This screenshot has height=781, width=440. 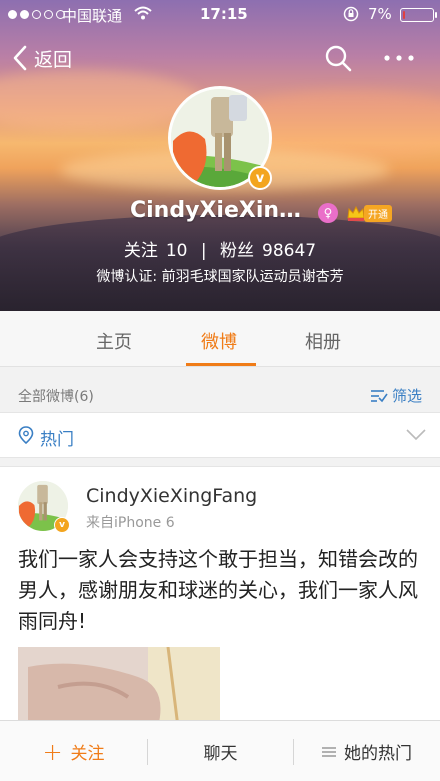 I want to click on post-author: CindyXieXingFang, so click(x=171, y=496).